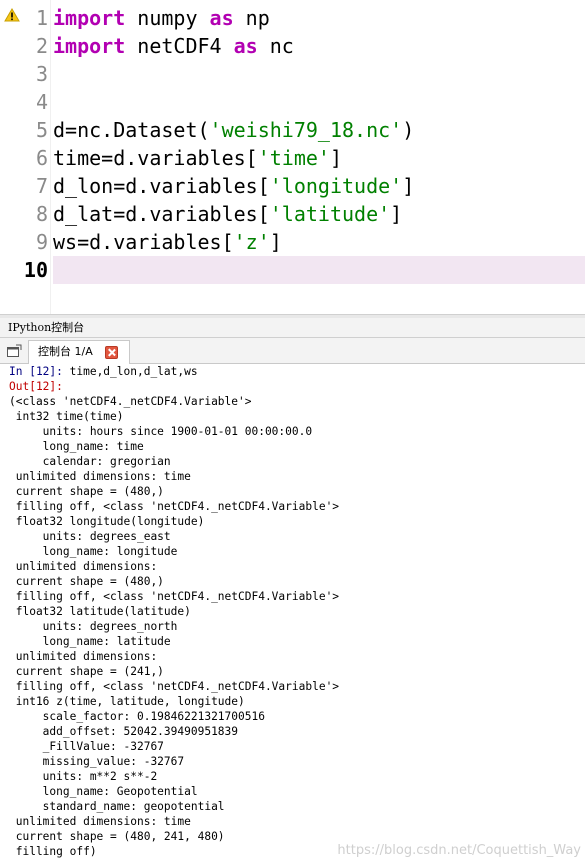 The image size is (585, 864). What do you see at coordinates (306, 130) in the screenshot?
I see `string-token: 'weishi79_18.nc'` at bounding box center [306, 130].